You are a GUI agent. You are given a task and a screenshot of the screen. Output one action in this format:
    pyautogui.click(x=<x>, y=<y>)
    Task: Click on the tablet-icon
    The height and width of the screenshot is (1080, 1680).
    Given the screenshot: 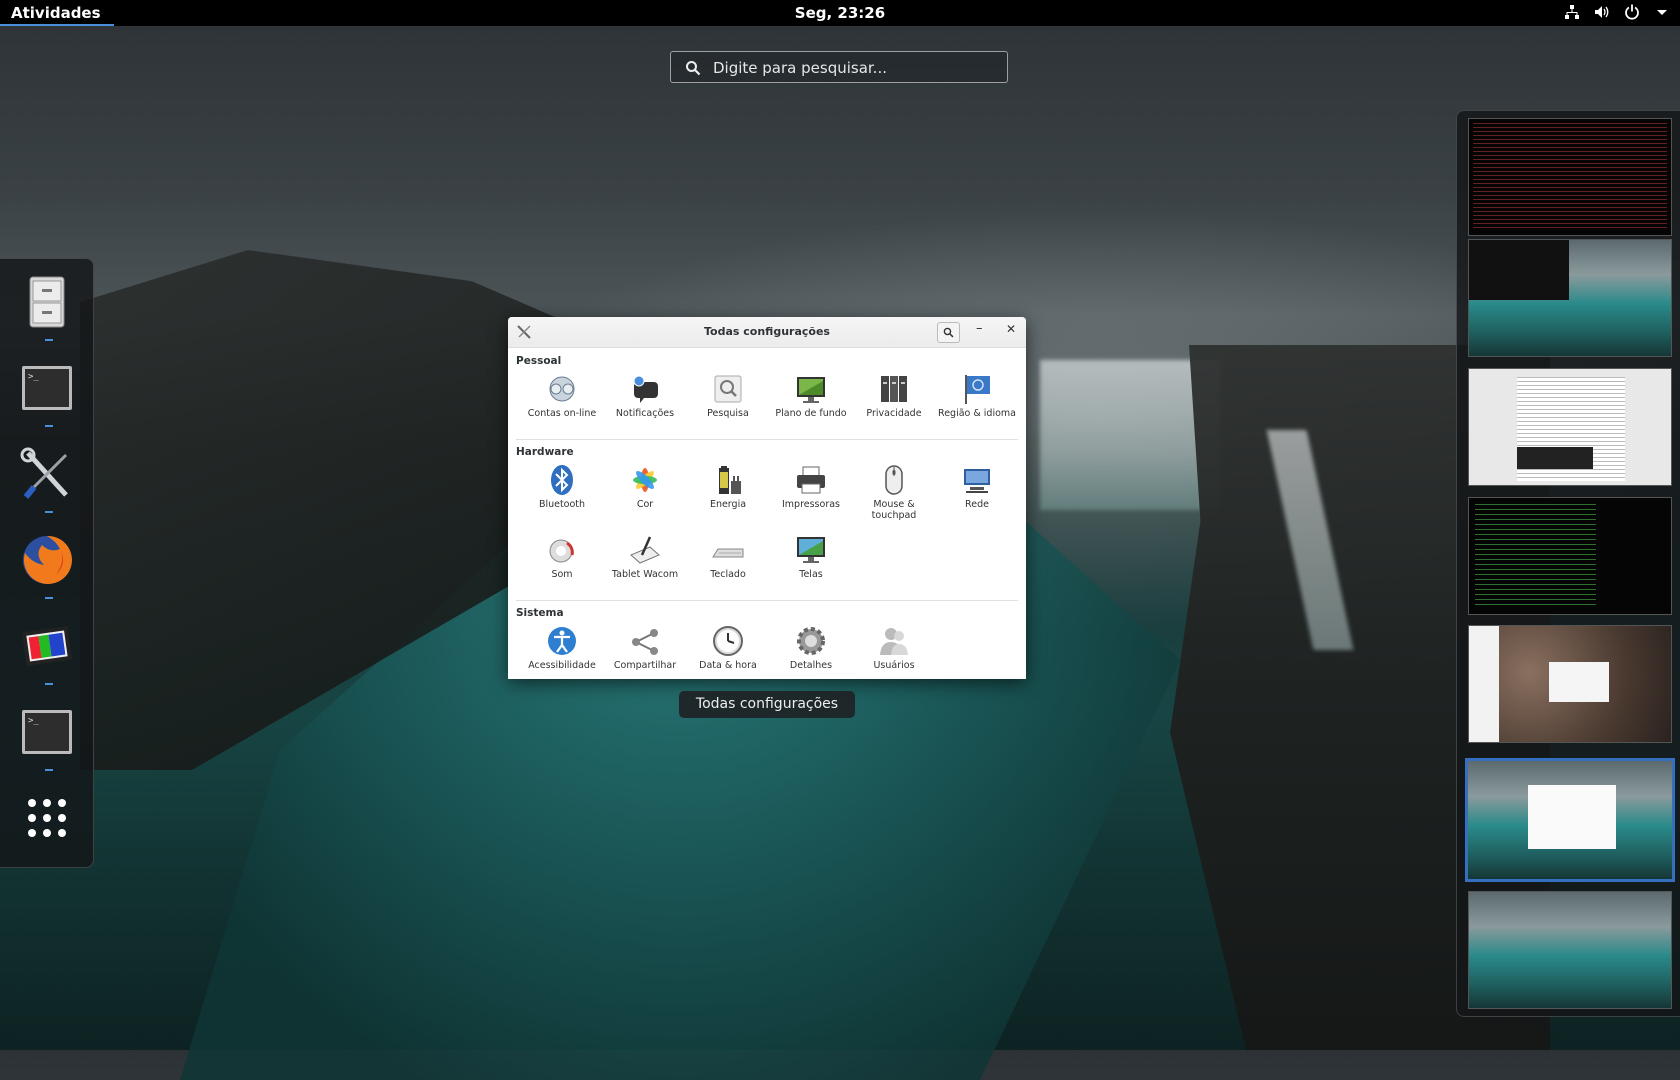 What is the action you would take?
    pyautogui.click(x=645, y=550)
    